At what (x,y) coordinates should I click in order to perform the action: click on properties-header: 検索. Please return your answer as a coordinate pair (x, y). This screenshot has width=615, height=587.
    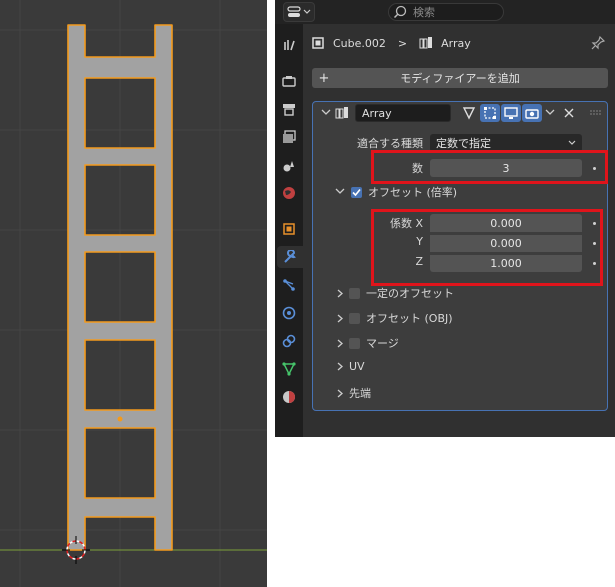
    Looking at the image, I should click on (445, 12).